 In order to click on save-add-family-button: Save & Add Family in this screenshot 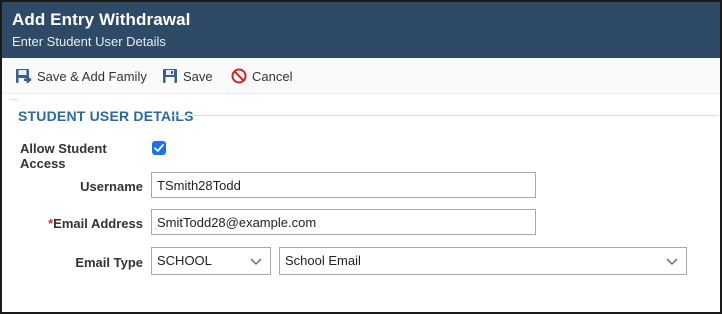, I will do `click(81, 76)`.